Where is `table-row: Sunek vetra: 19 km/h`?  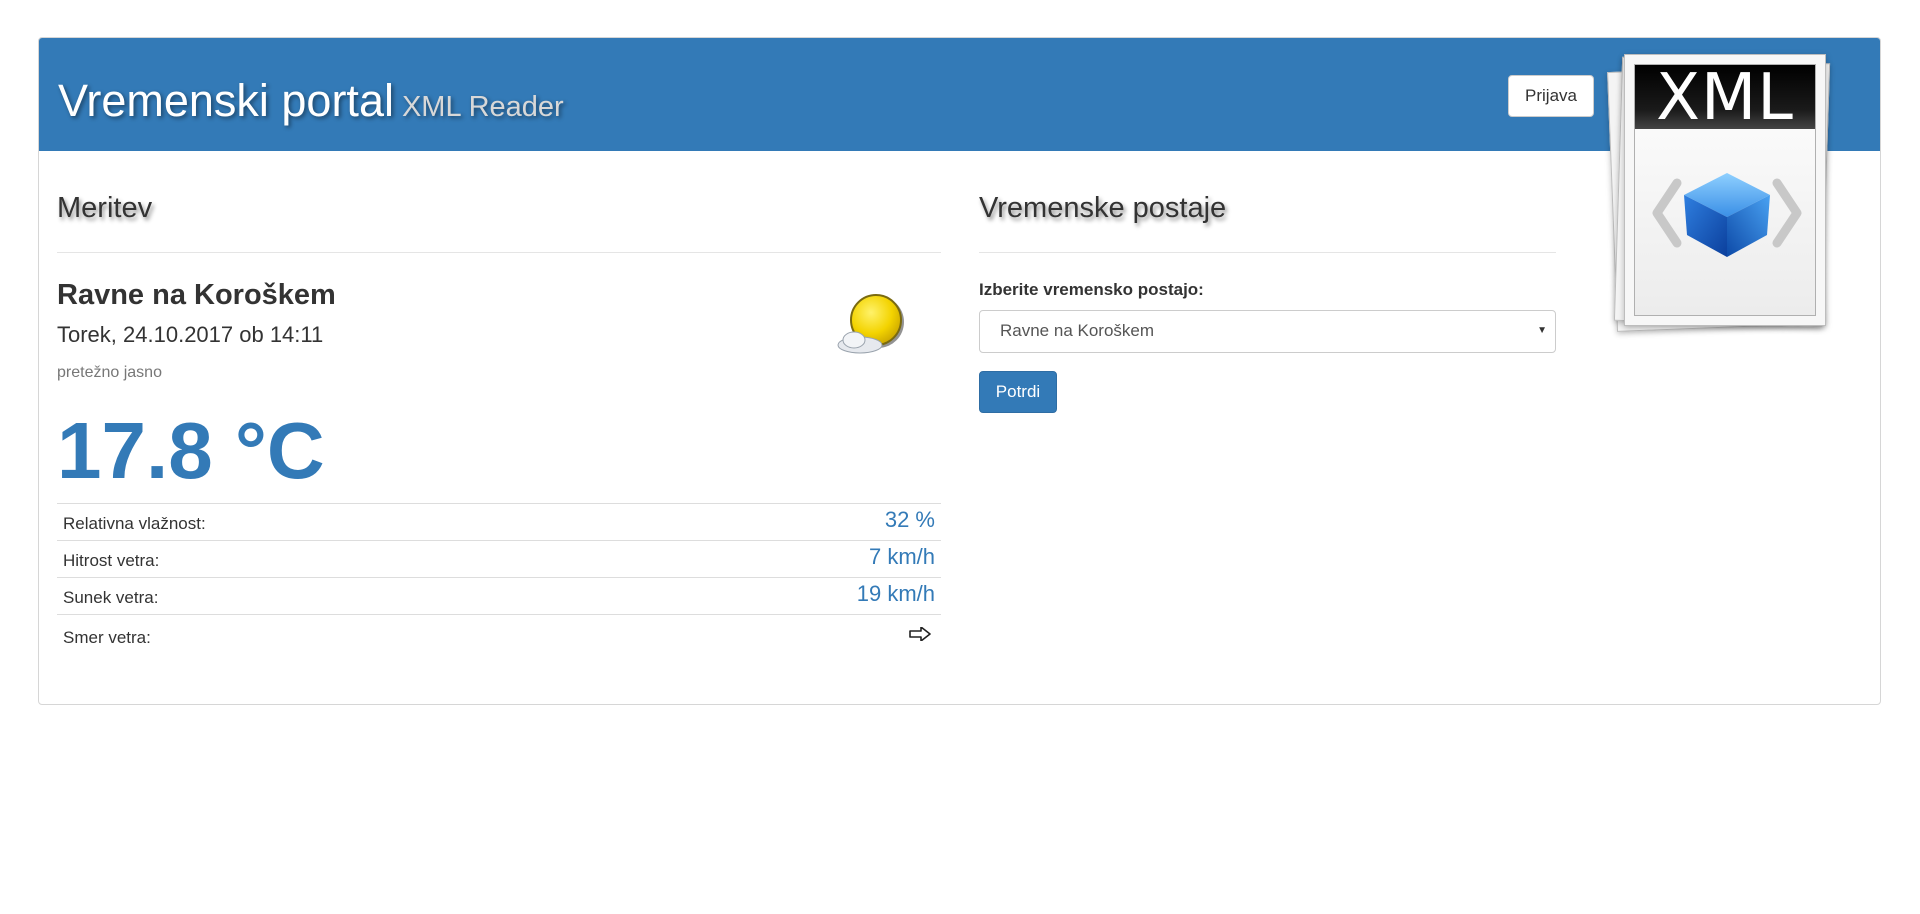 table-row: Sunek vetra: 19 km/h is located at coordinates (499, 595).